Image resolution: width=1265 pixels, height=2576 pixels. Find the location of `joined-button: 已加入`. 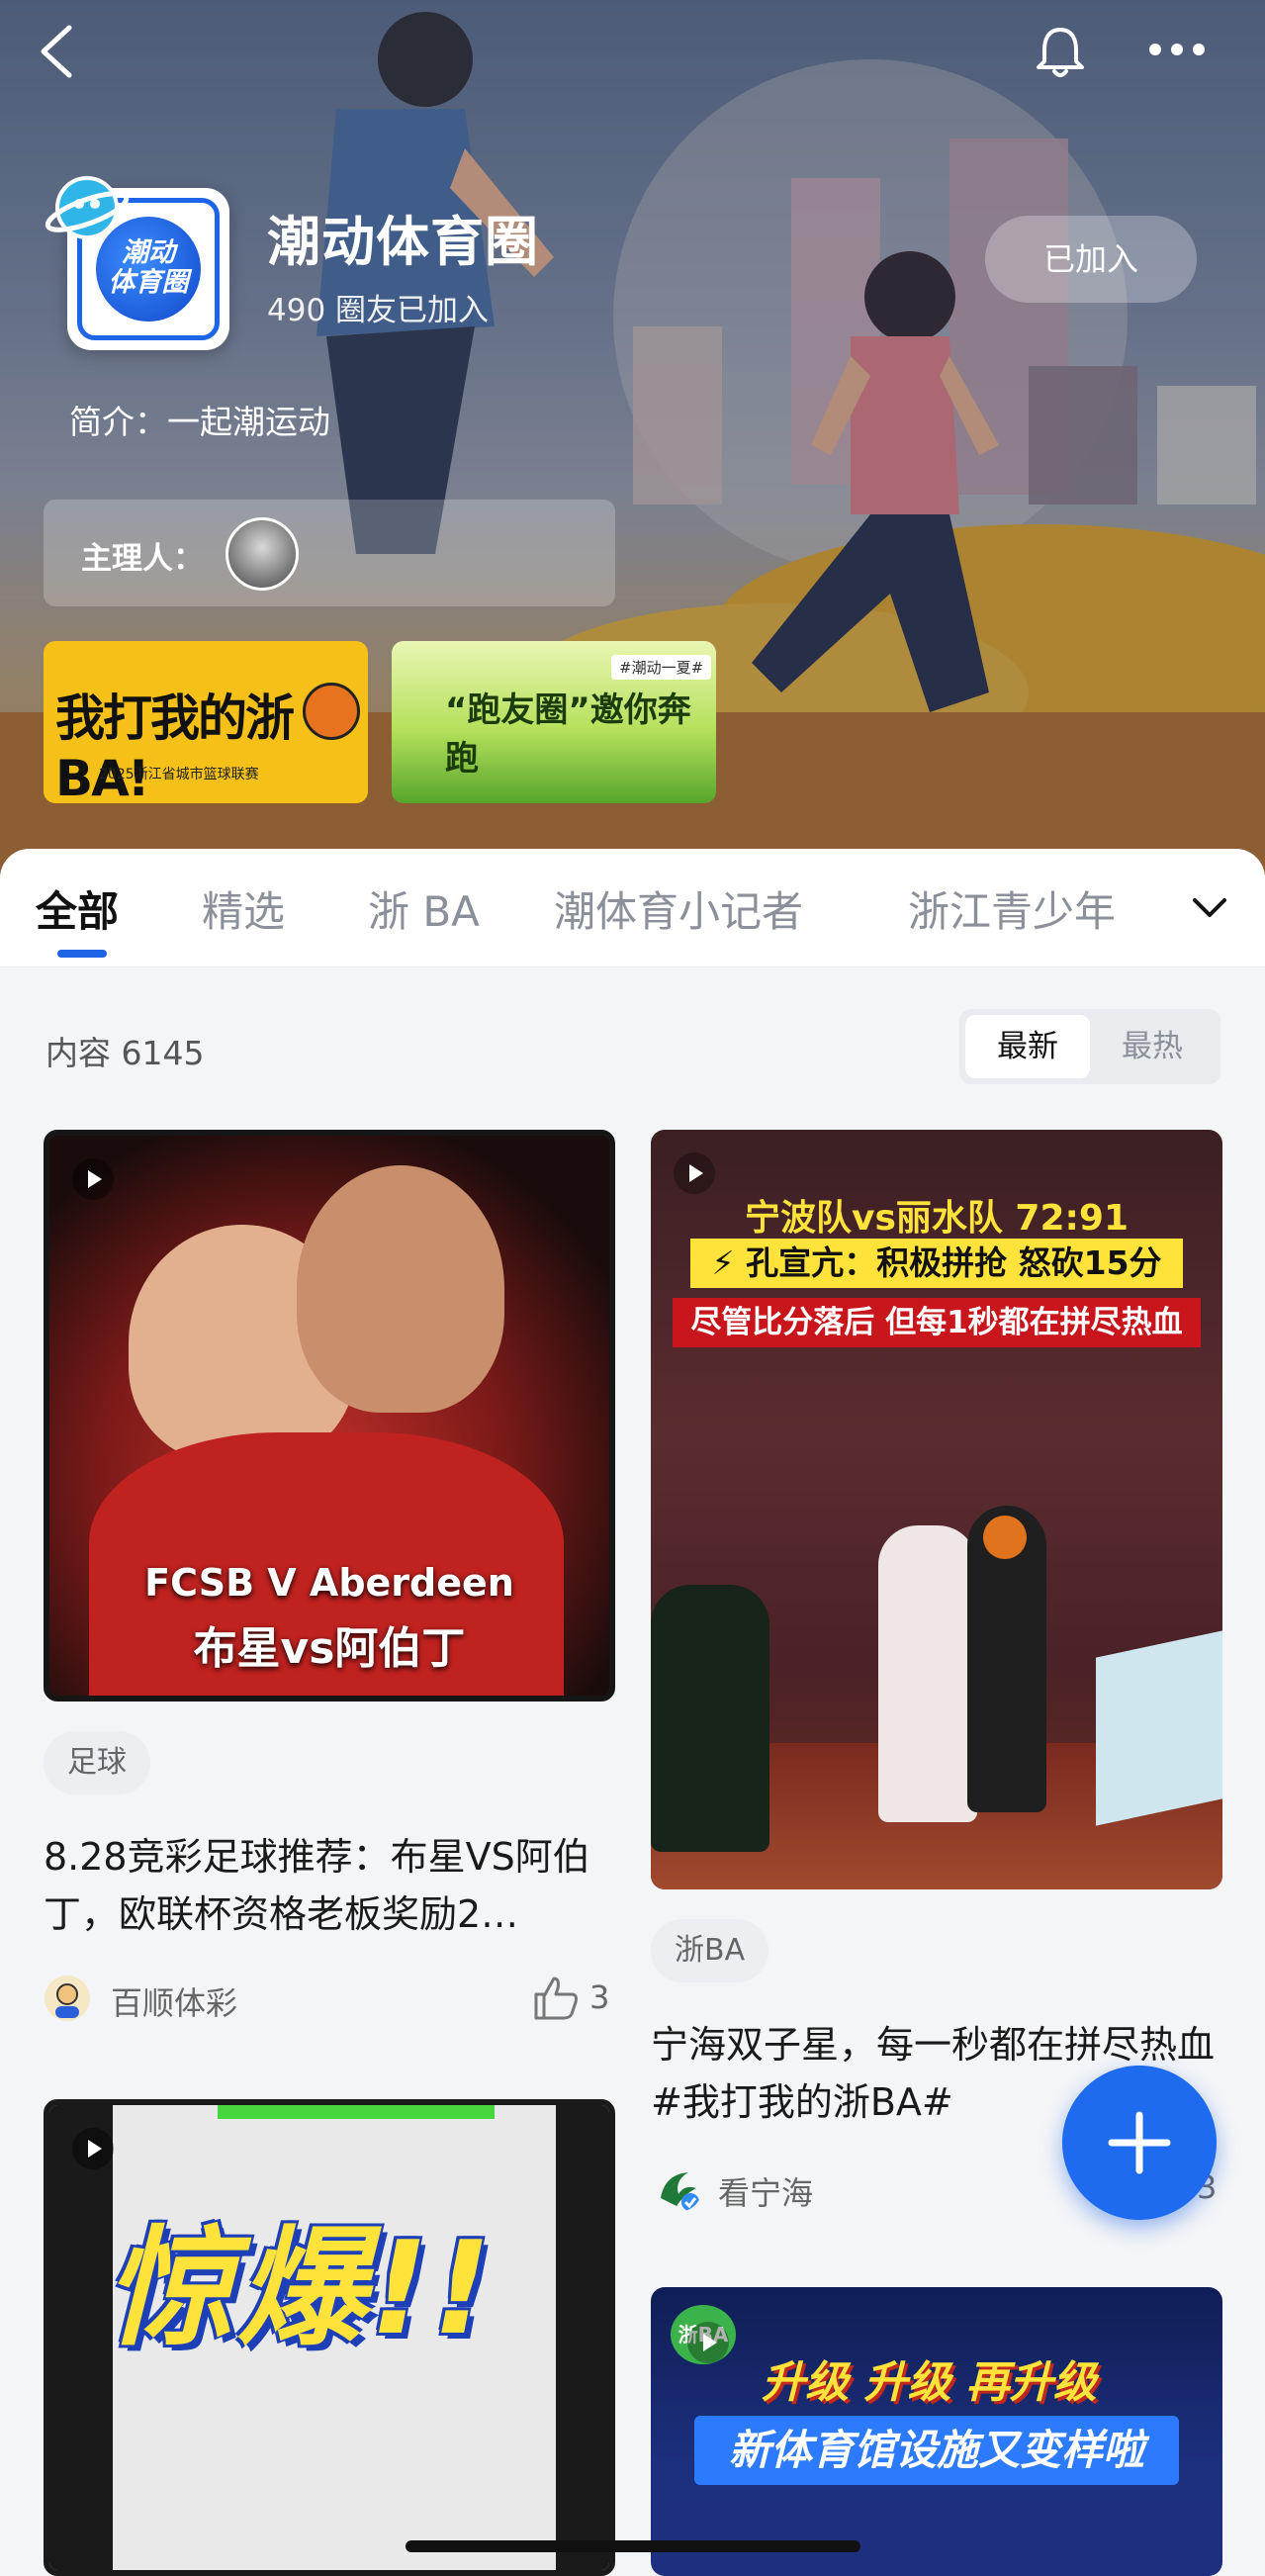

joined-button: 已加入 is located at coordinates (1091, 259).